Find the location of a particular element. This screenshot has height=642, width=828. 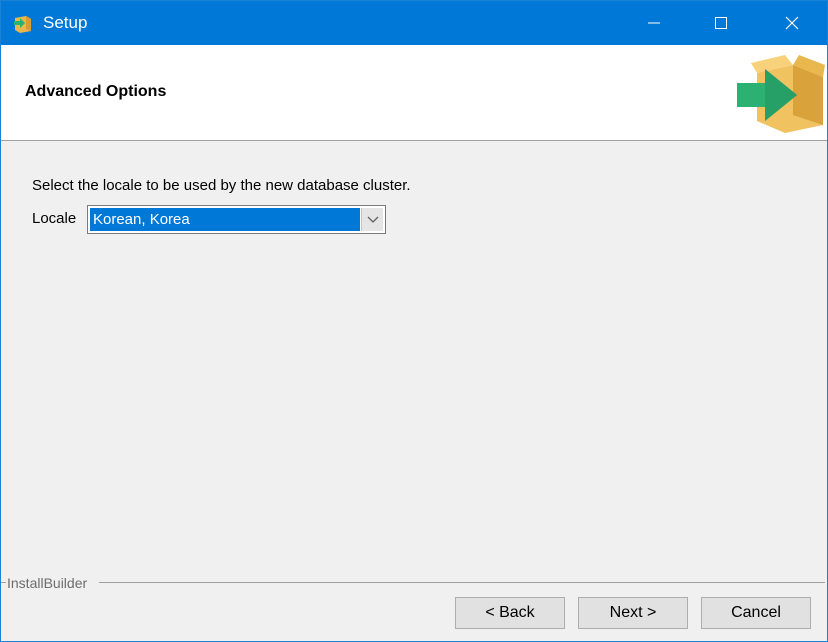

chevron-down-icon is located at coordinates (372, 219).